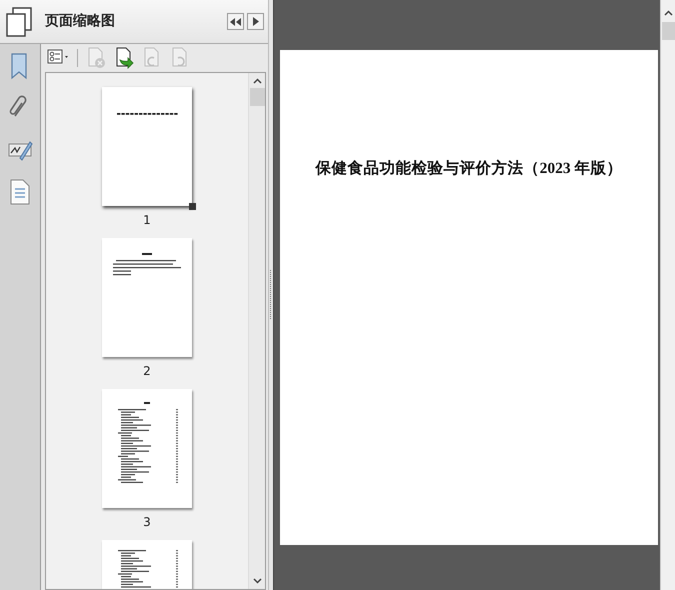  I want to click on options-button, so click(235, 21).